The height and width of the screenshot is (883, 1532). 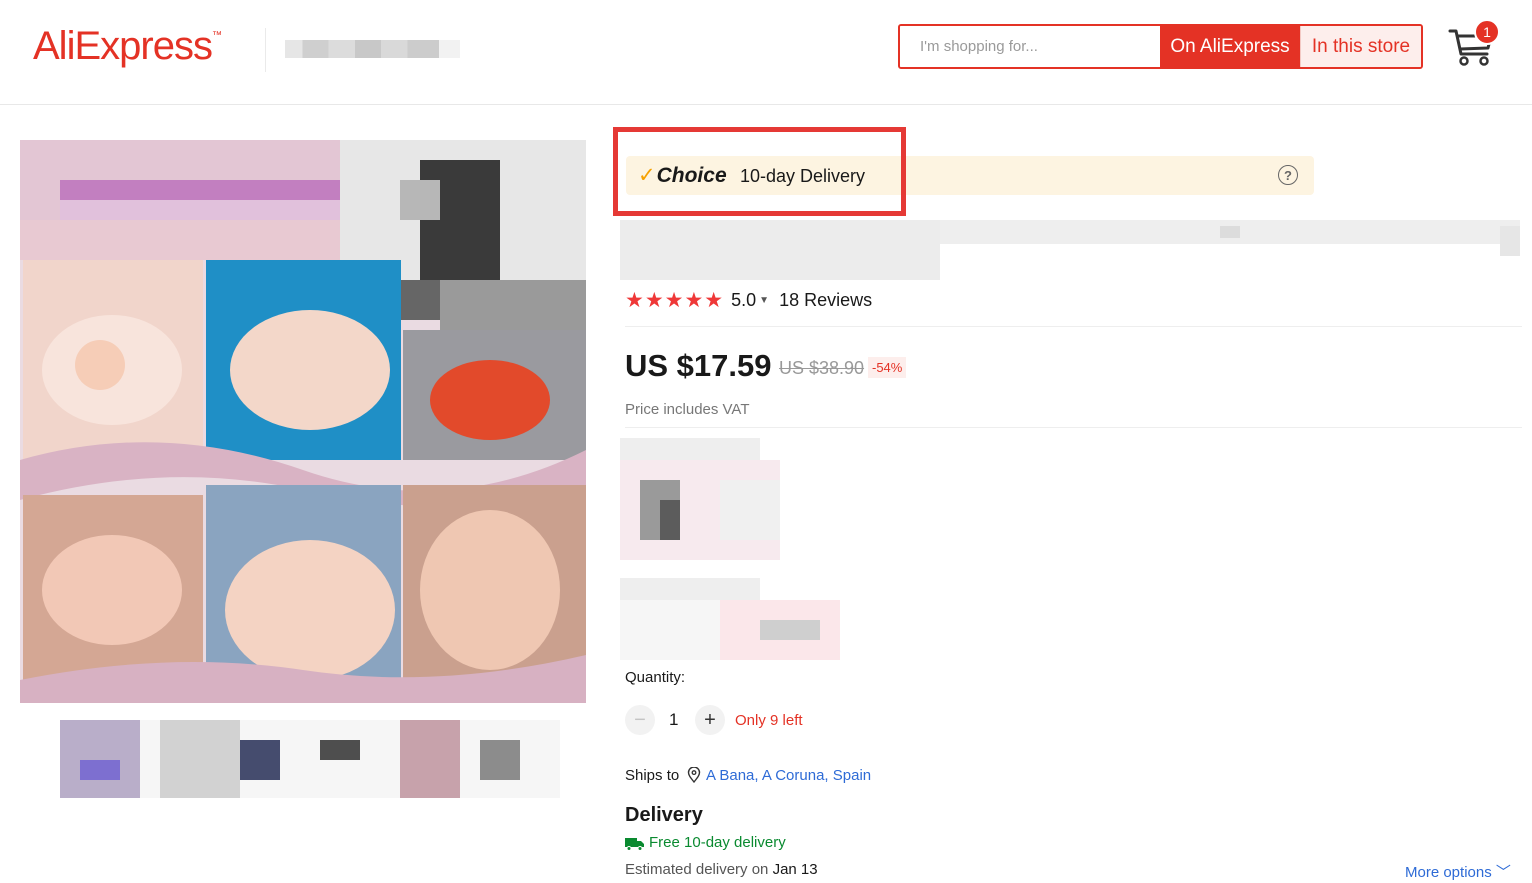 What do you see at coordinates (675, 300) in the screenshot?
I see `star-rating-icons: ★★★★★` at bounding box center [675, 300].